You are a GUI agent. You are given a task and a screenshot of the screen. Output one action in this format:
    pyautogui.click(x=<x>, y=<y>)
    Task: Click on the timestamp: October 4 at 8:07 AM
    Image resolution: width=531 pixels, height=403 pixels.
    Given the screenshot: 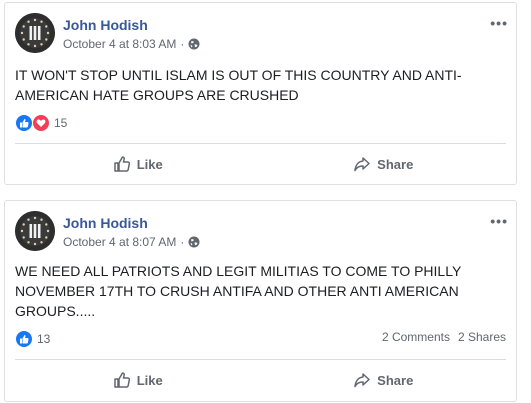 What is the action you would take?
    pyautogui.click(x=119, y=242)
    